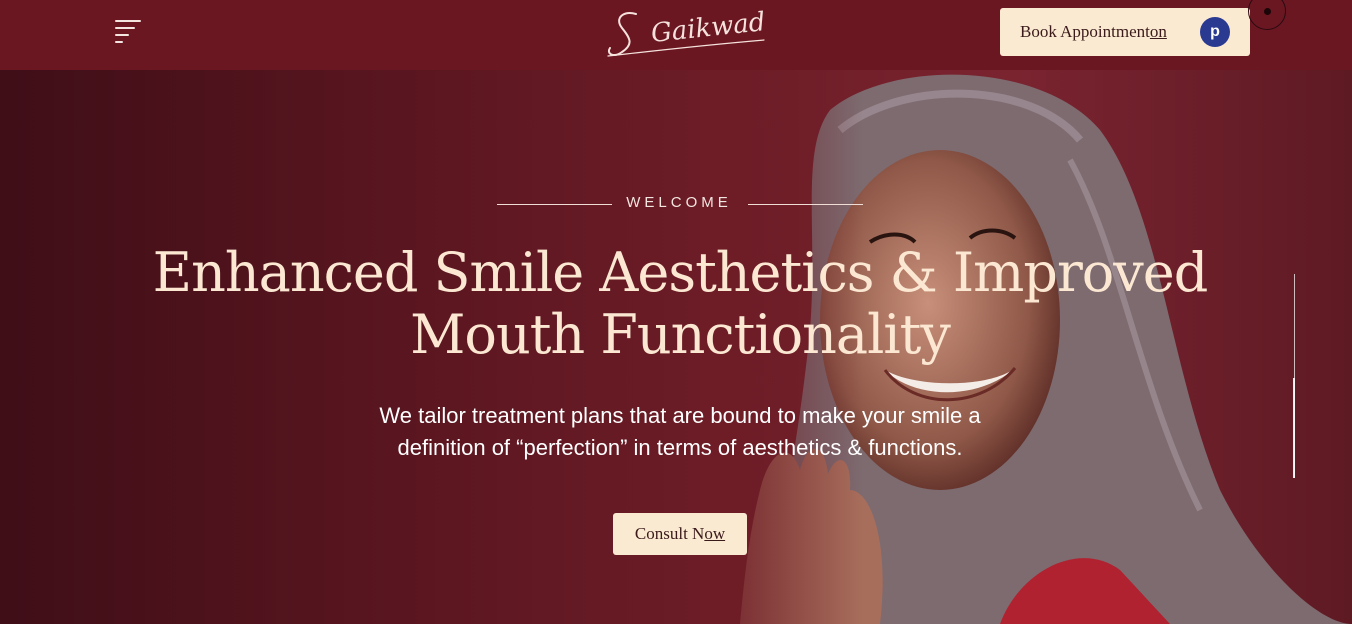  Describe the element at coordinates (1158, 31) in the screenshot. I see `book-appointment-on: on` at that location.